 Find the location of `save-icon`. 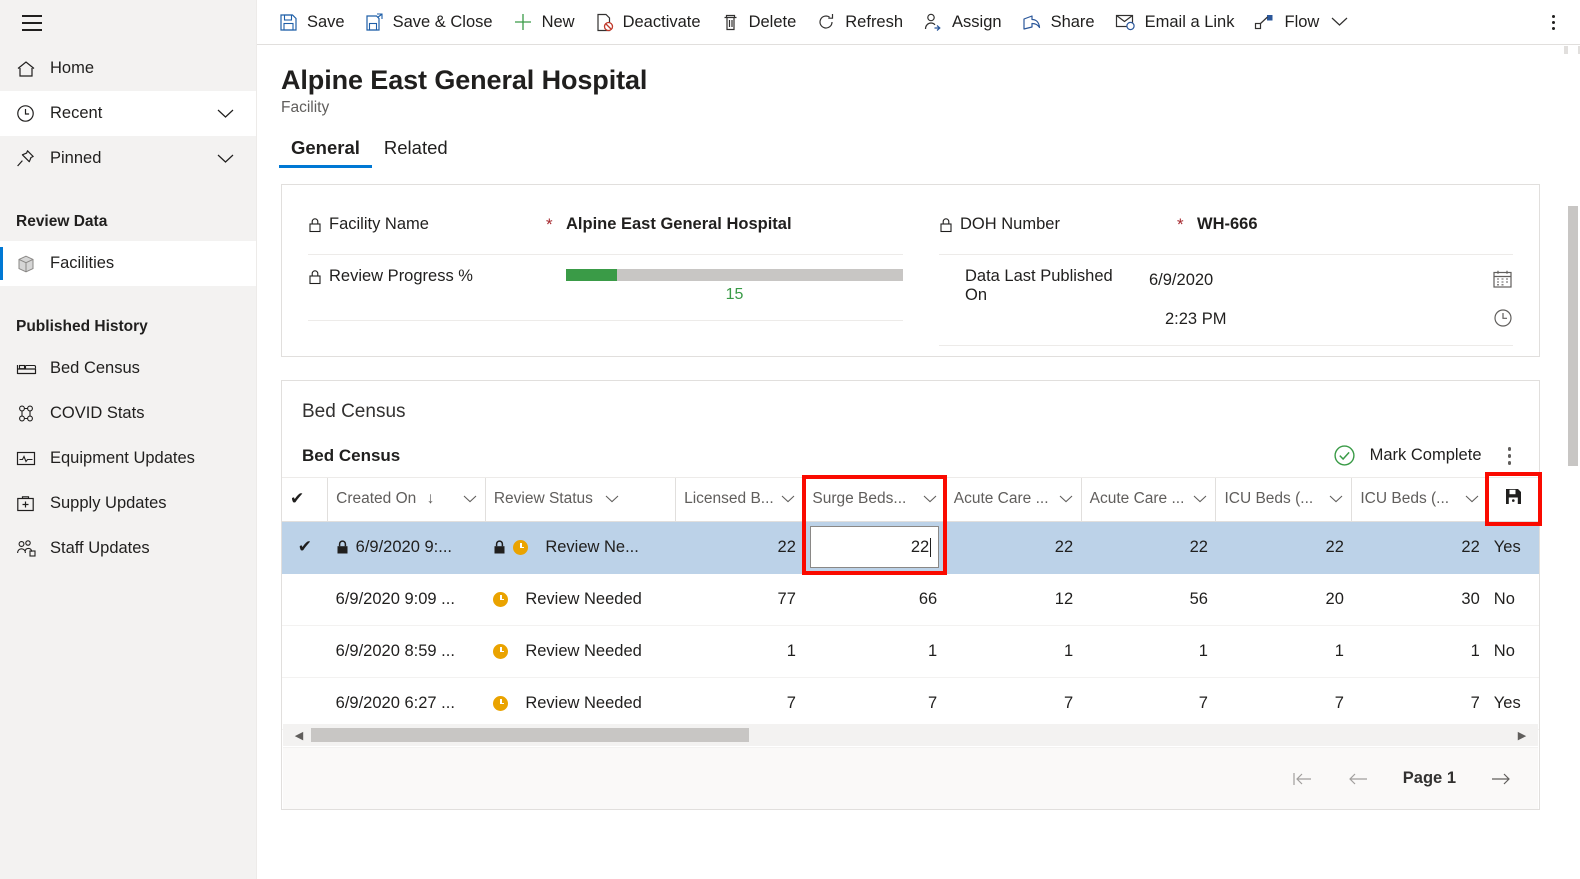

save-icon is located at coordinates (1513, 496).